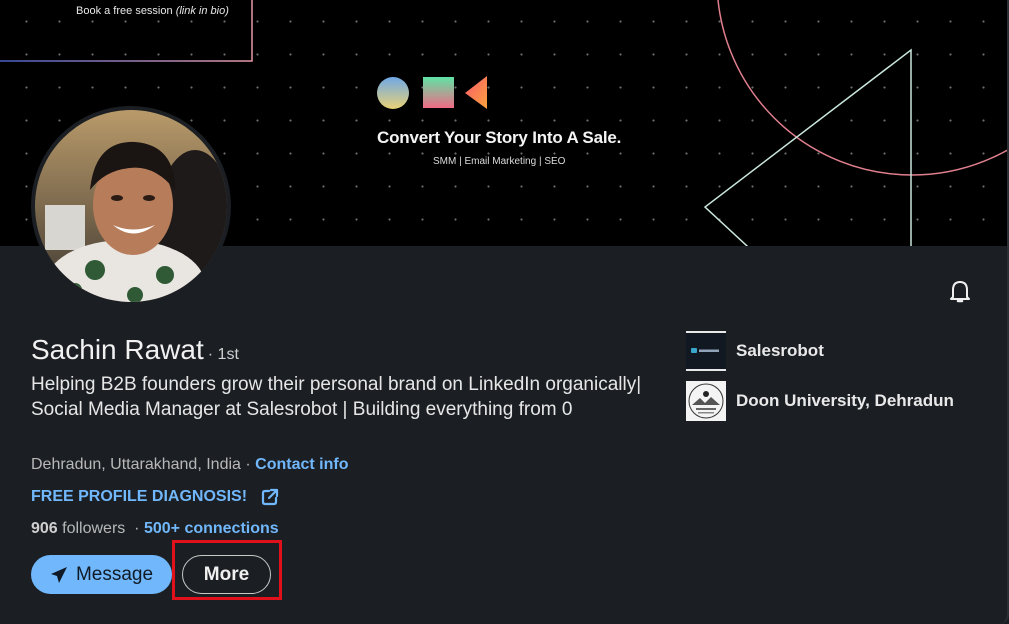 Image resolution: width=1009 pixels, height=624 pixels. What do you see at coordinates (499, 161) in the screenshot?
I see `banner-services: SMM | Email Marketing | SEO` at bounding box center [499, 161].